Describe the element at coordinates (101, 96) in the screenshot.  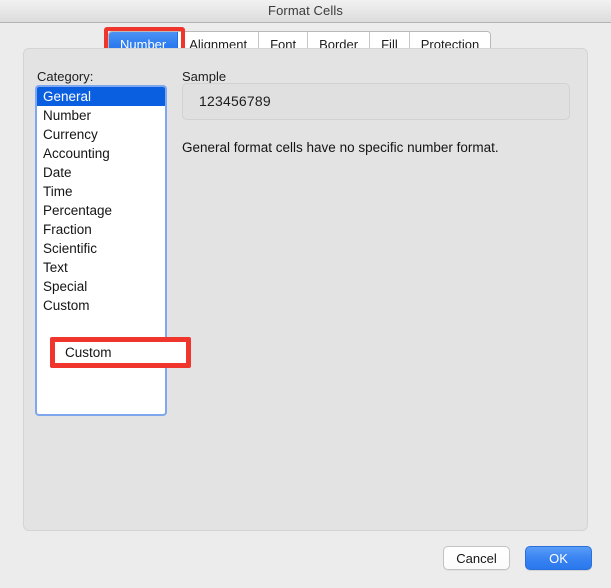
I see `category-item-general: General` at that location.